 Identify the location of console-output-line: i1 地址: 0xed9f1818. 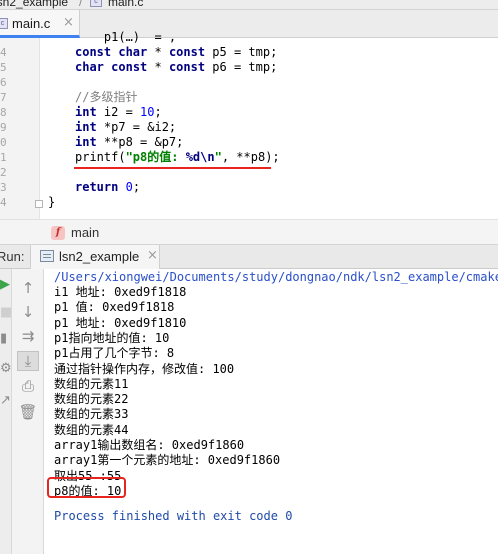
(120, 292).